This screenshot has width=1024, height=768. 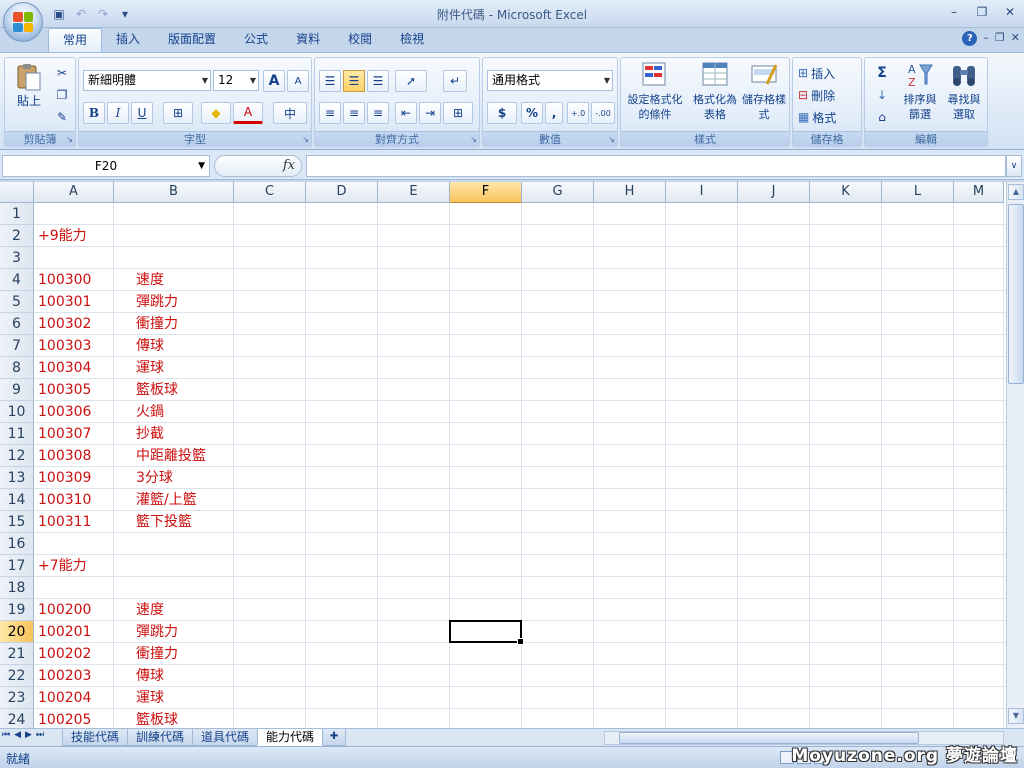 What do you see at coordinates (150, 610) in the screenshot?
I see `cell-b19: 速度` at bounding box center [150, 610].